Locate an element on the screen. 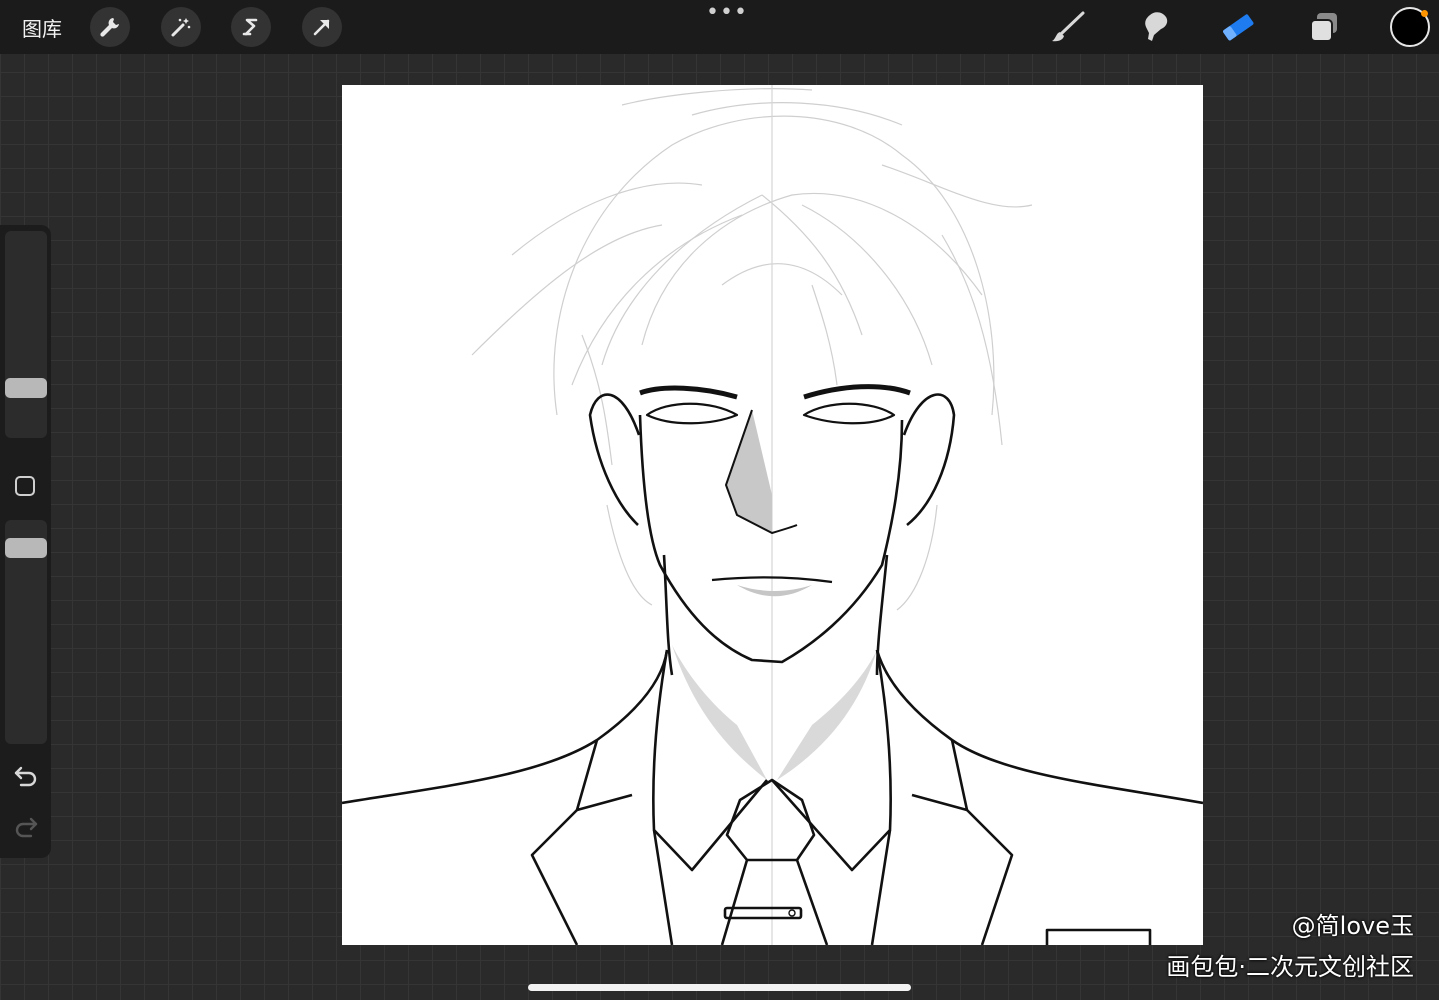 This screenshot has width=1439, height=1000. selection-s-icon is located at coordinates (250, 27).